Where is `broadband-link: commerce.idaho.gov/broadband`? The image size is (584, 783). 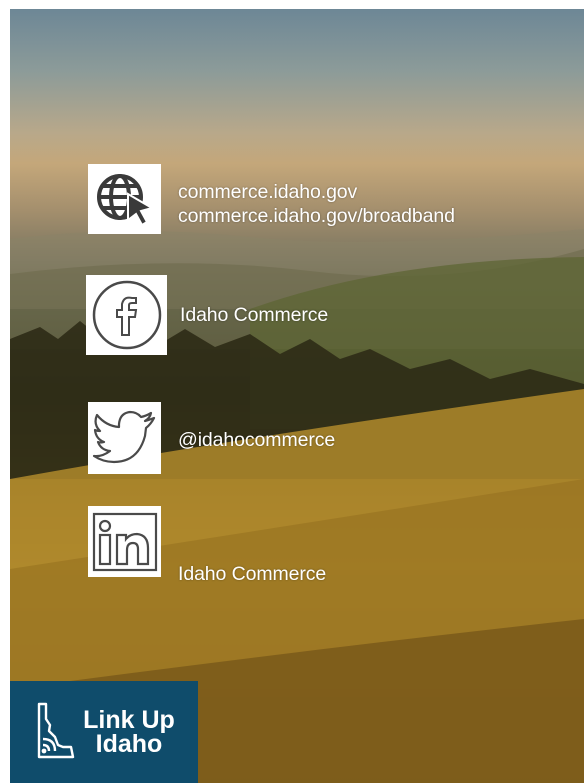 broadband-link: commerce.idaho.gov/broadband is located at coordinates (316, 216).